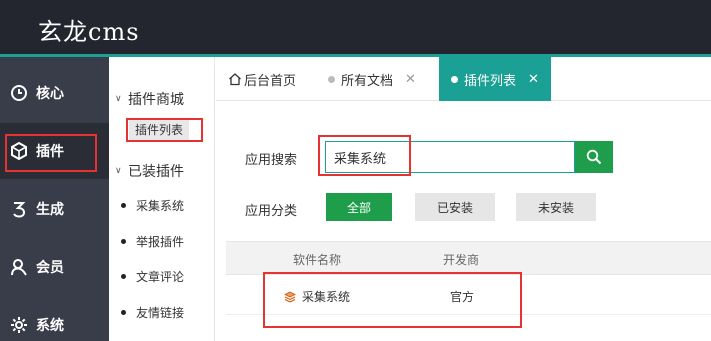 This screenshot has width=711, height=341. I want to click on filter-all-button: 全部, so click(359, 207).